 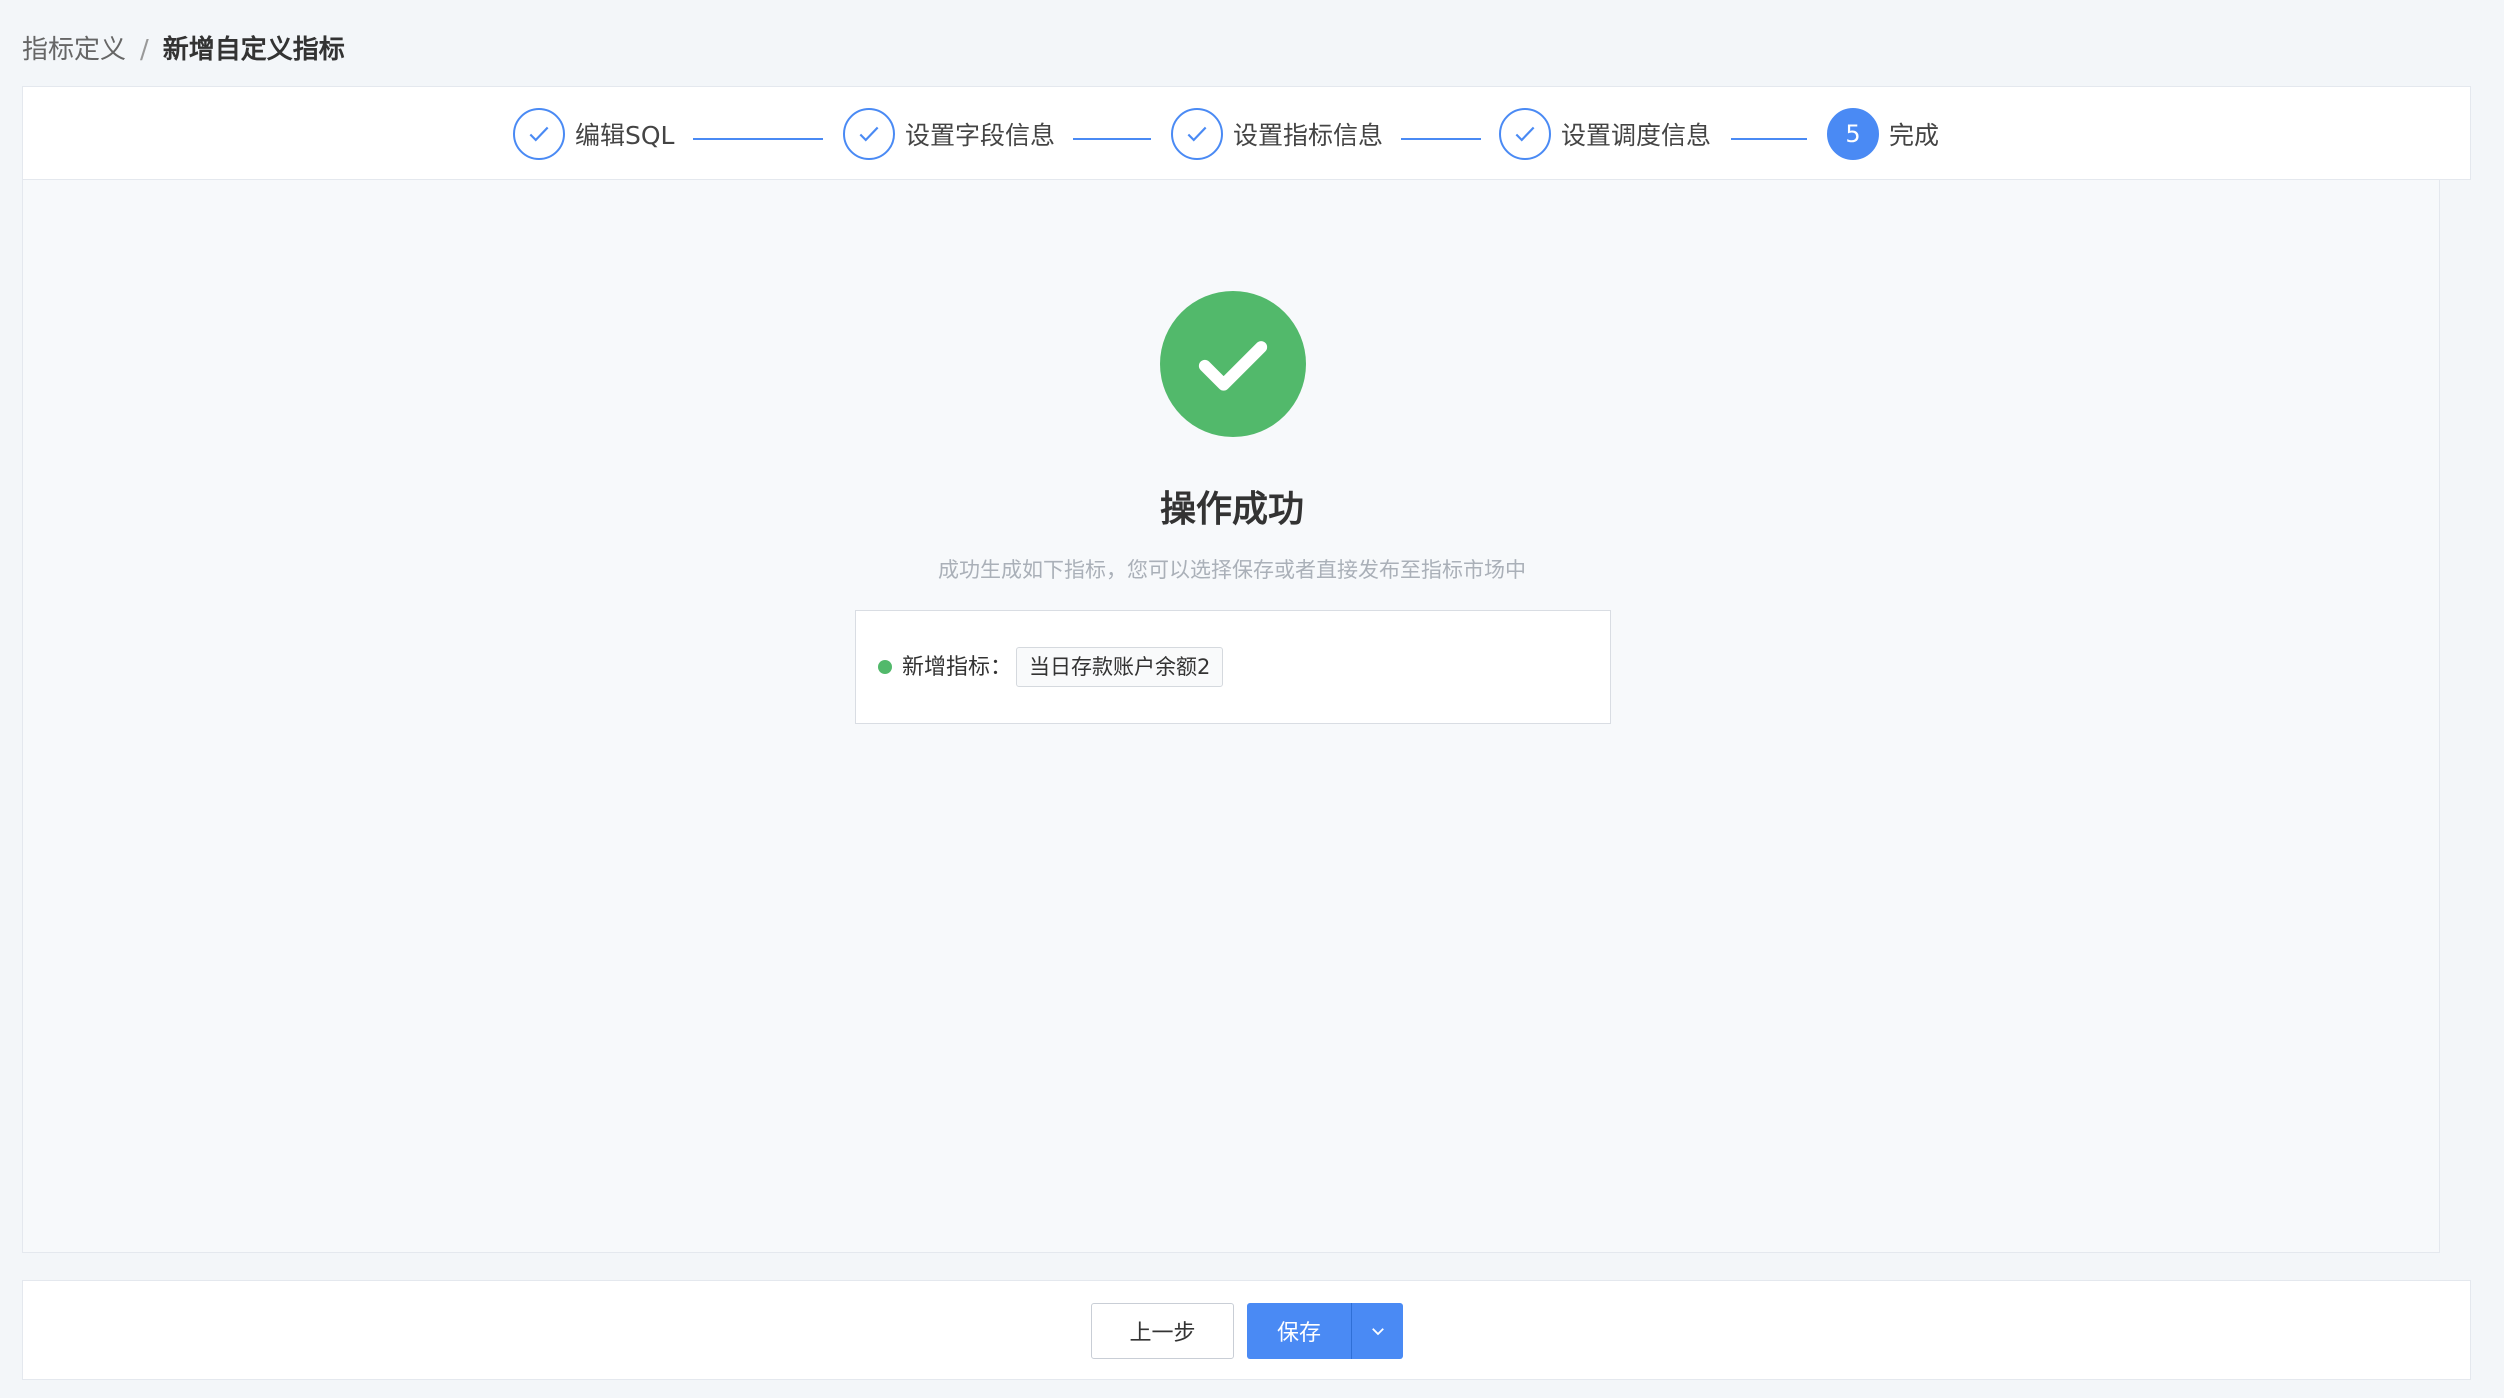 I want to click on save-dropdown-button, so click(x=1377, y=1331).